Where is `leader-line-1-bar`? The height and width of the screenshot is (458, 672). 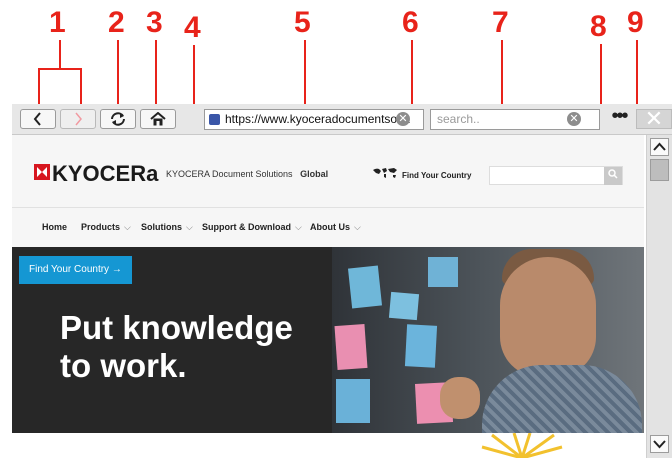
leader-line-1-bar is located at coordinates (60, 69).